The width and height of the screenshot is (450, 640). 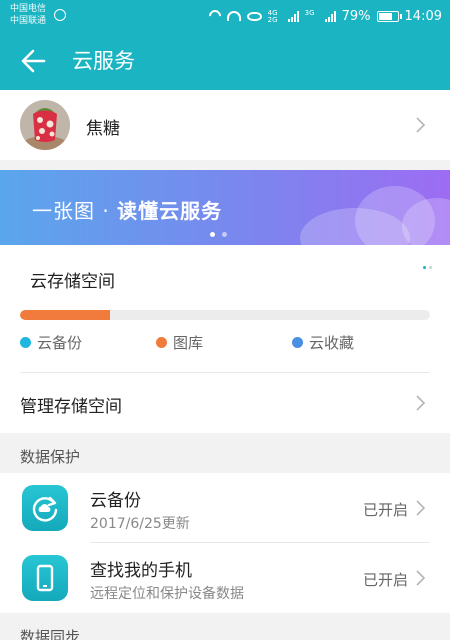 I want to click on arrow-left-icon, so click(x=33, y=61).